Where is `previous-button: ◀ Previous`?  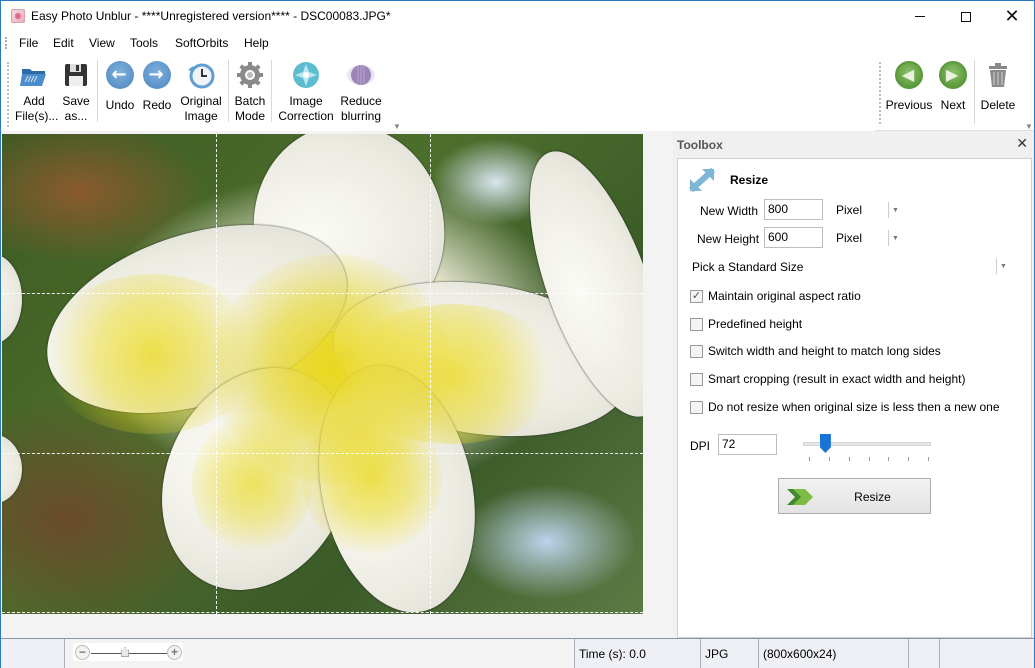
previous-button: ◀ Previous is located at coordinates (909, 86).